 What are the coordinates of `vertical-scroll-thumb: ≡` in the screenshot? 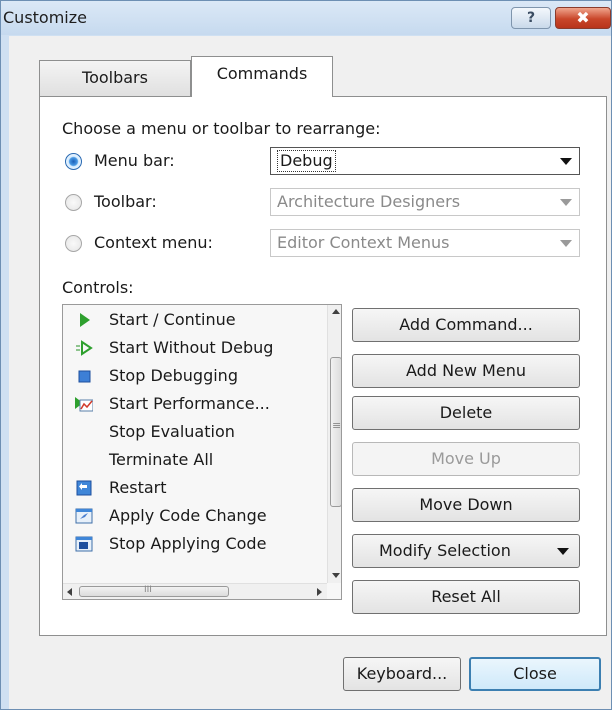 It's located at (336, 432).